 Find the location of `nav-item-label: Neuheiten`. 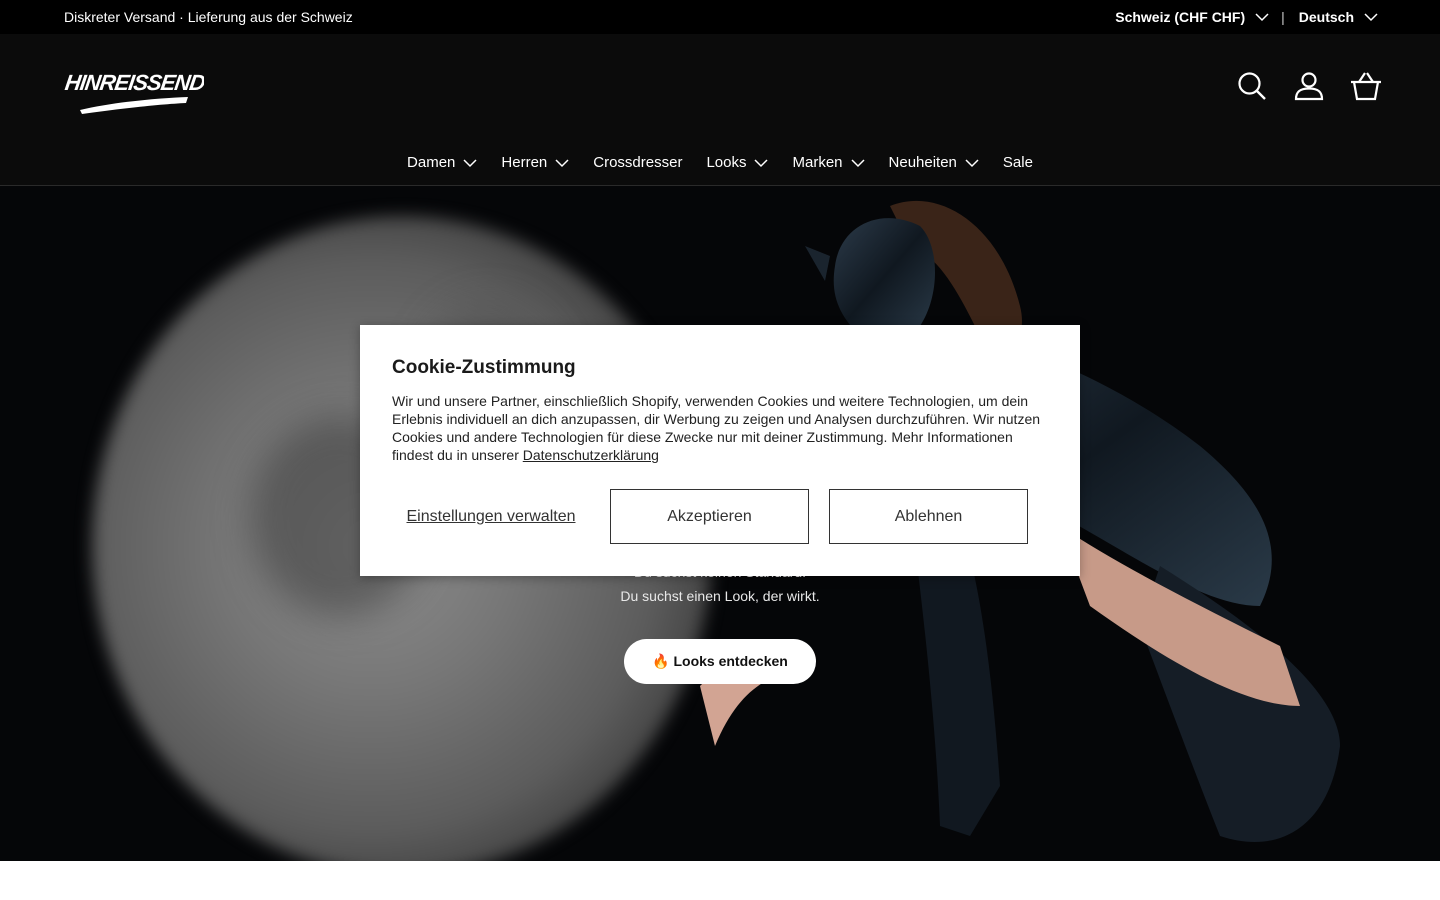

nav-item-label: Neuheiten is located at coordinates (922, 162).